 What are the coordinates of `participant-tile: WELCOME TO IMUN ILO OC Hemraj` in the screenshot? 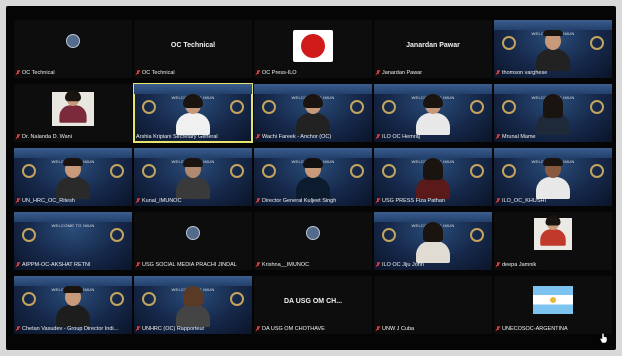 It's located at (433, 113).